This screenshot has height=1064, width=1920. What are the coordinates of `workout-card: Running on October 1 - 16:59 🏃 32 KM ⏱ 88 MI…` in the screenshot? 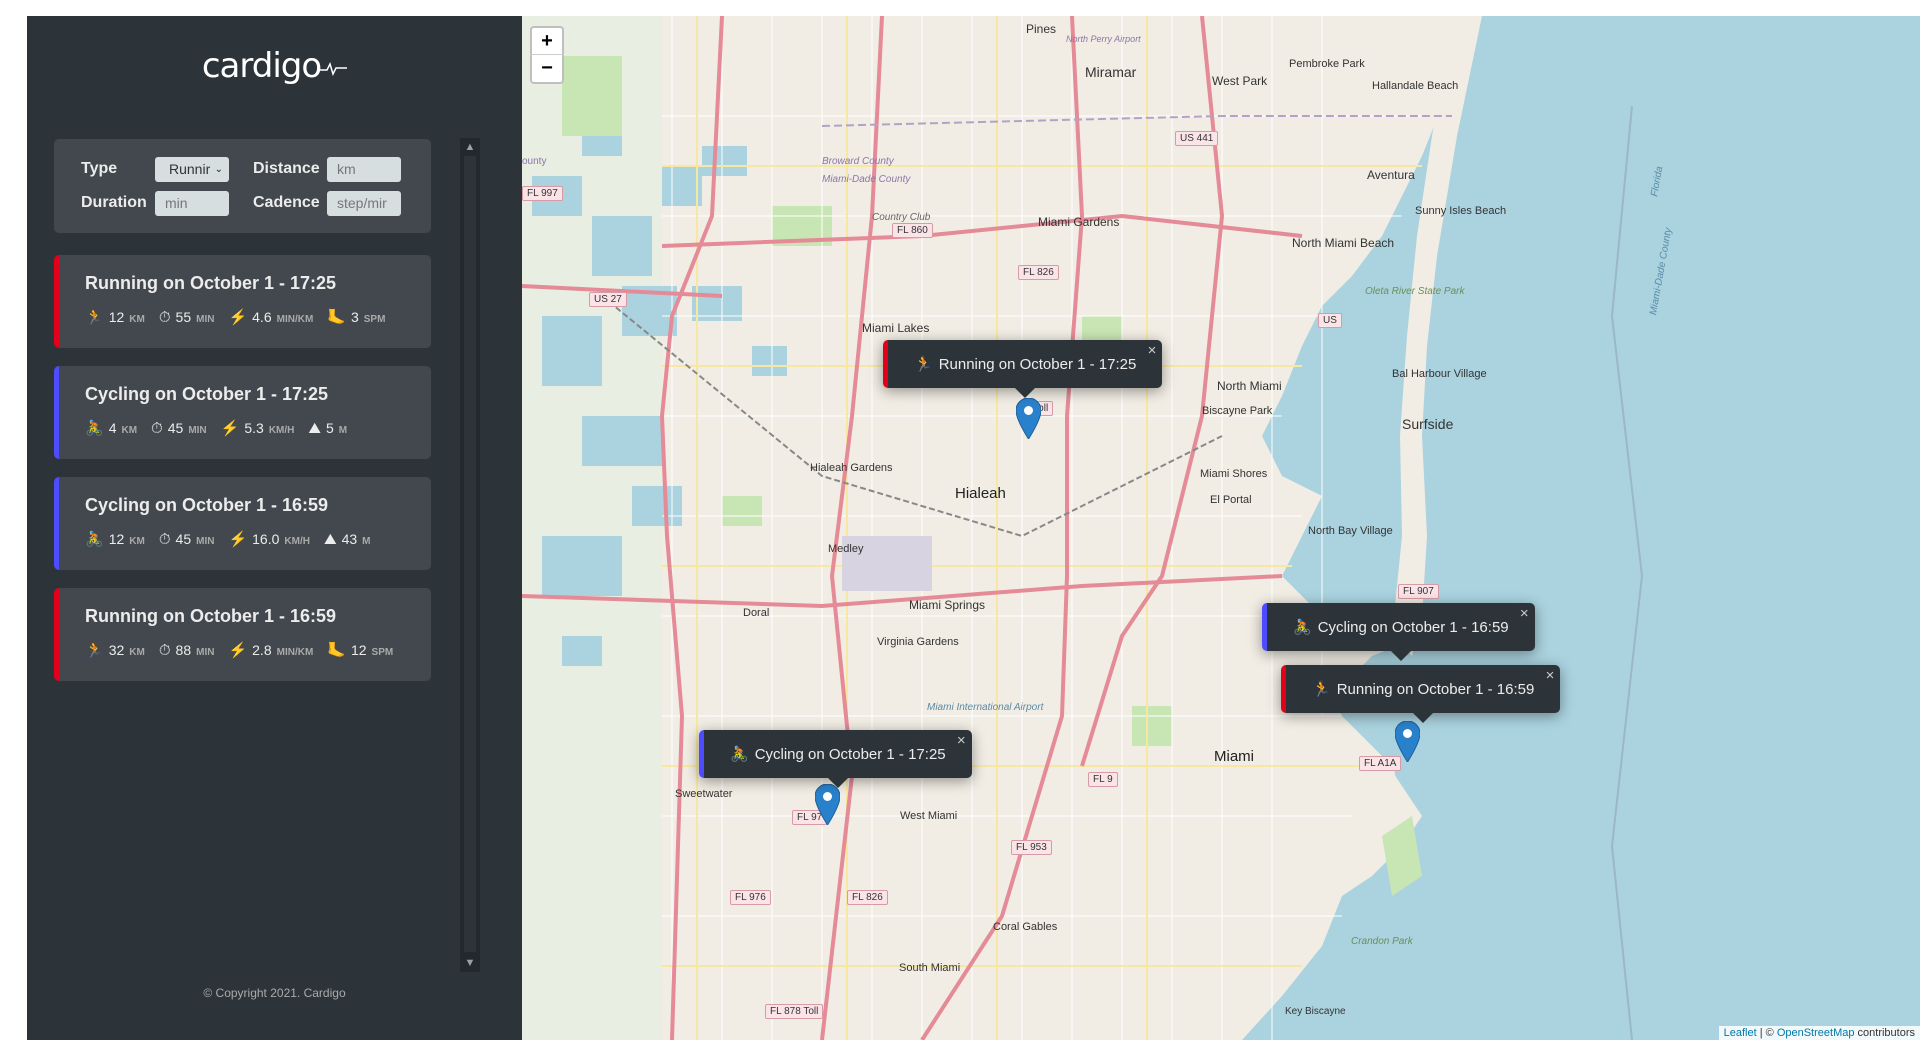 It's located at (242, 634).